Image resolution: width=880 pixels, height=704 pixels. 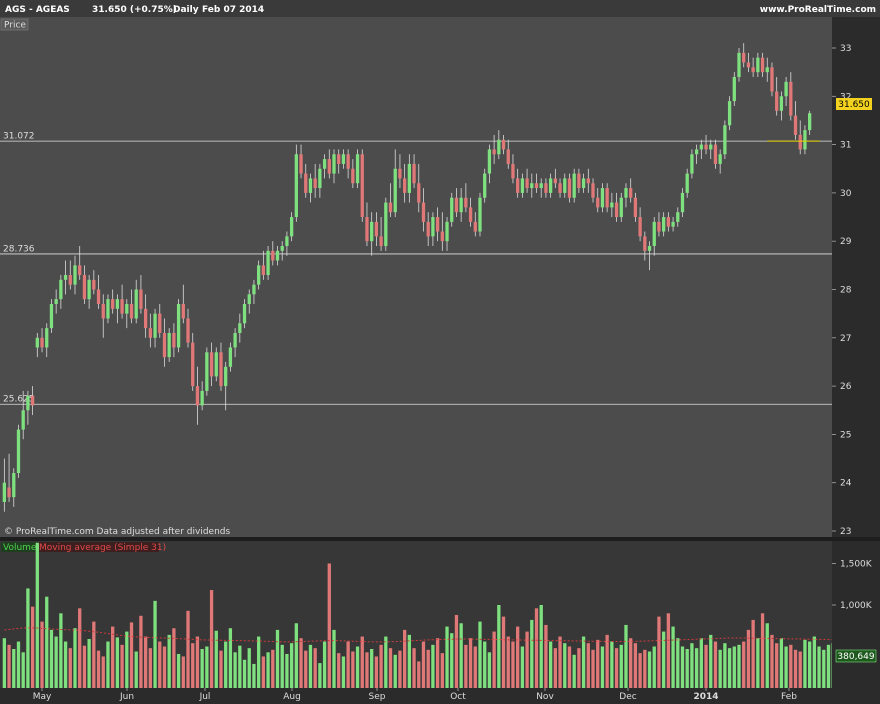 What do you see at coordinates (545, 697) in the screenshot?
I see `time-tick-label: Nov` at bounding box center [545, 697].